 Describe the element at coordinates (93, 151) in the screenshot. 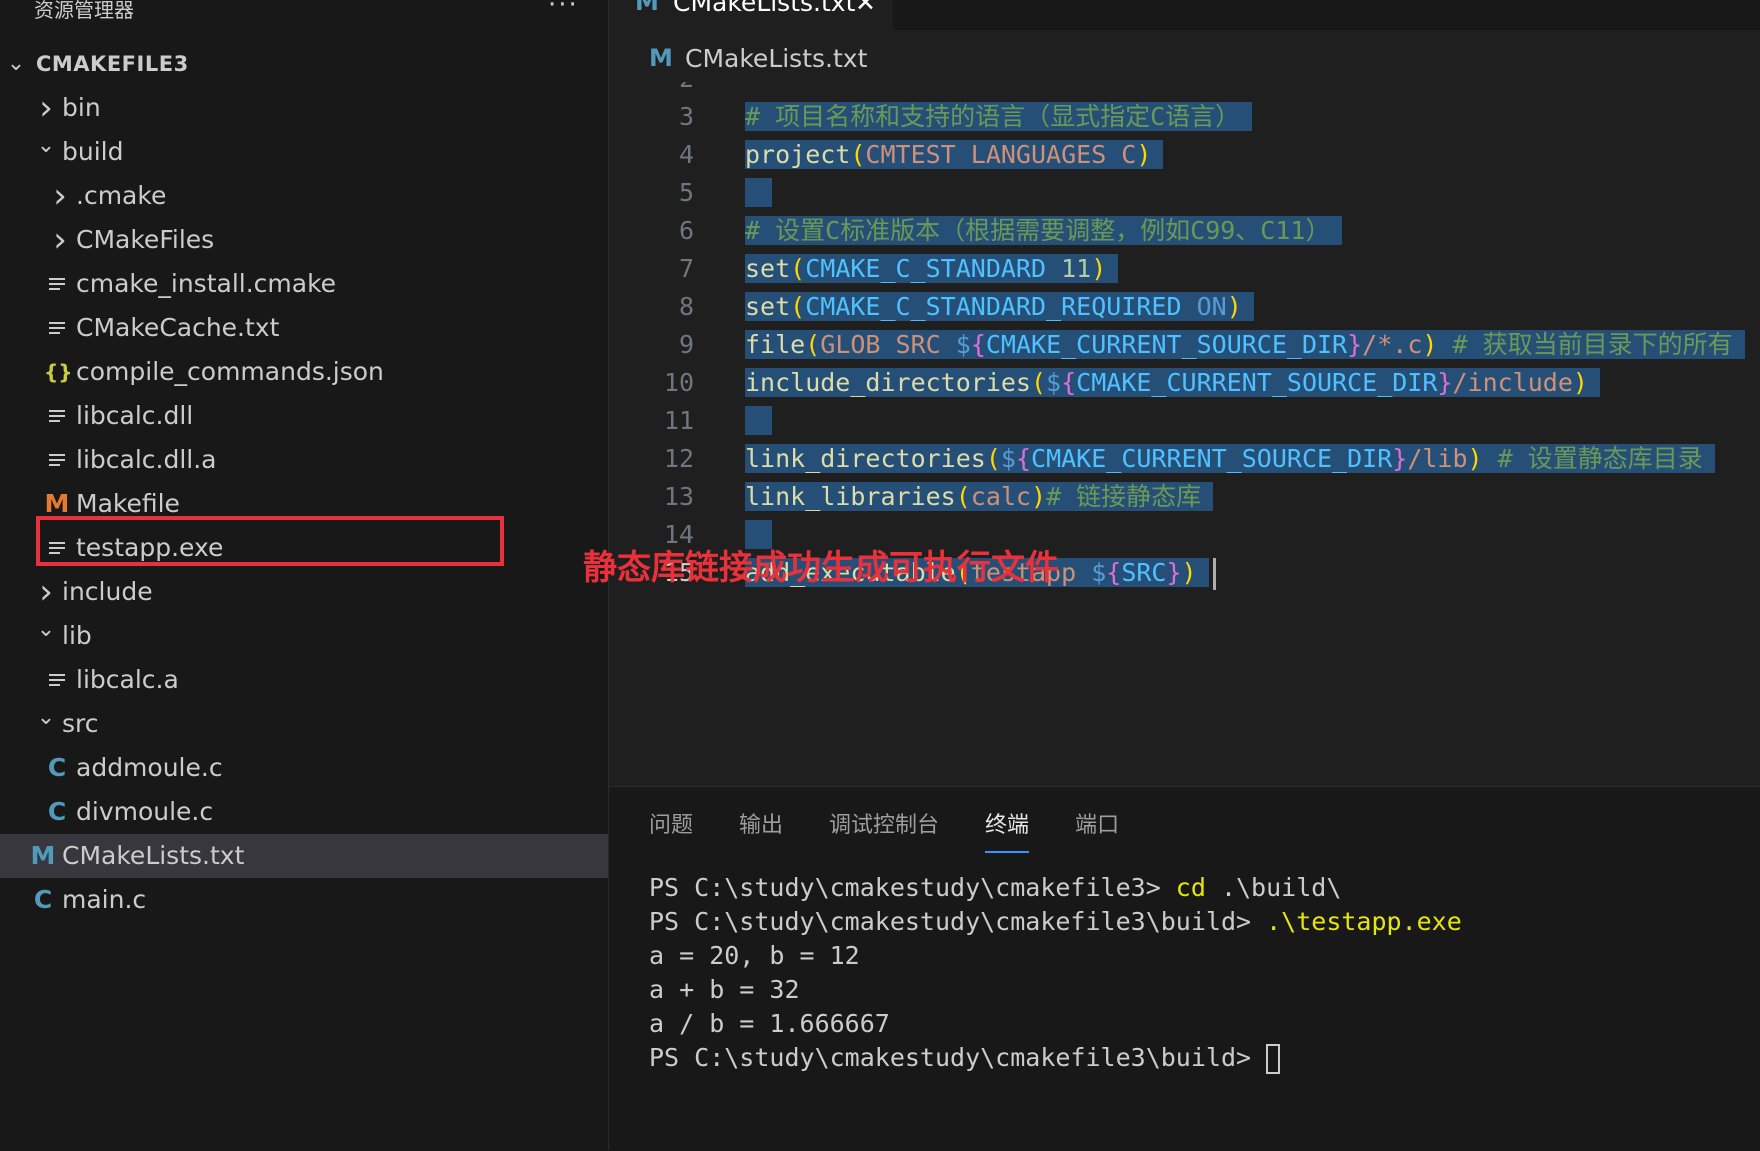

I see `tree-item-label: build` at that location.